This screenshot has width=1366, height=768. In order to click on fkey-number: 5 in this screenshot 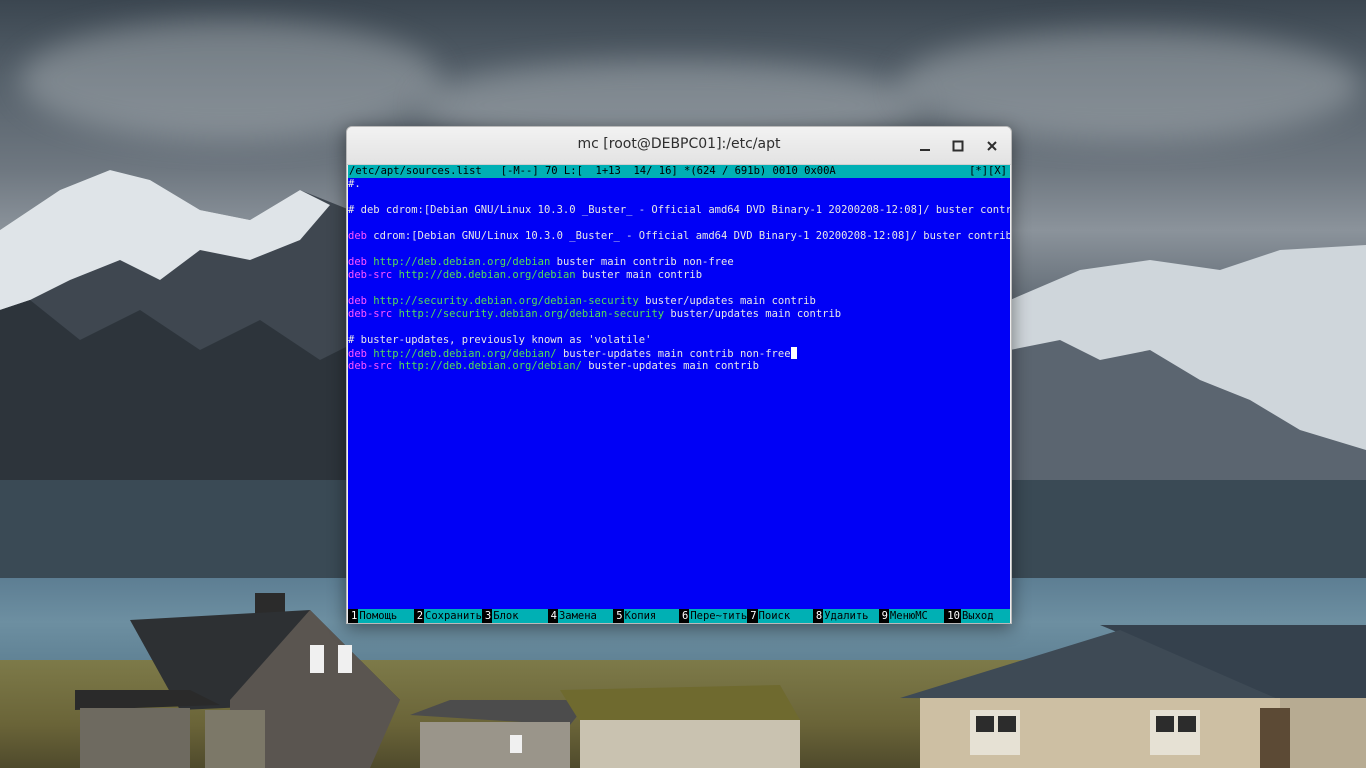, I will do `click(618, 616)`.